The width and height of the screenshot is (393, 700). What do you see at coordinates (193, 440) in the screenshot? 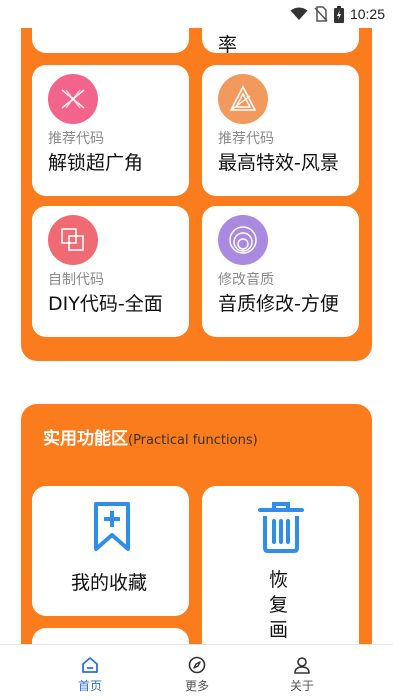
I see `section-title-sub: (Practical functions)` at bounding box center [193, 440].